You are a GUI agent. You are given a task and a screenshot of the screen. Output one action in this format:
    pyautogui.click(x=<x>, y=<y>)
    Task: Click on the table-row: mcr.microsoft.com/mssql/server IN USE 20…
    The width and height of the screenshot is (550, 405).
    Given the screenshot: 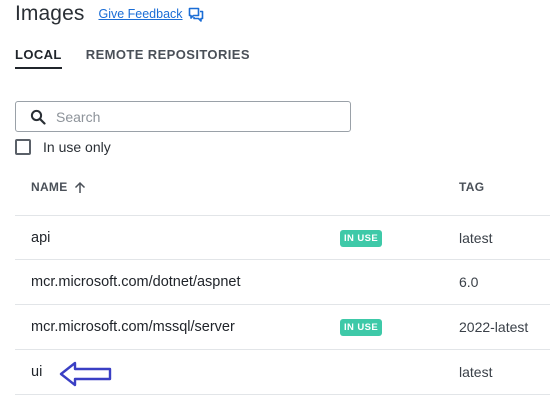 What is the action you would take?
    pyautogui.click(x=282, y=327)
    